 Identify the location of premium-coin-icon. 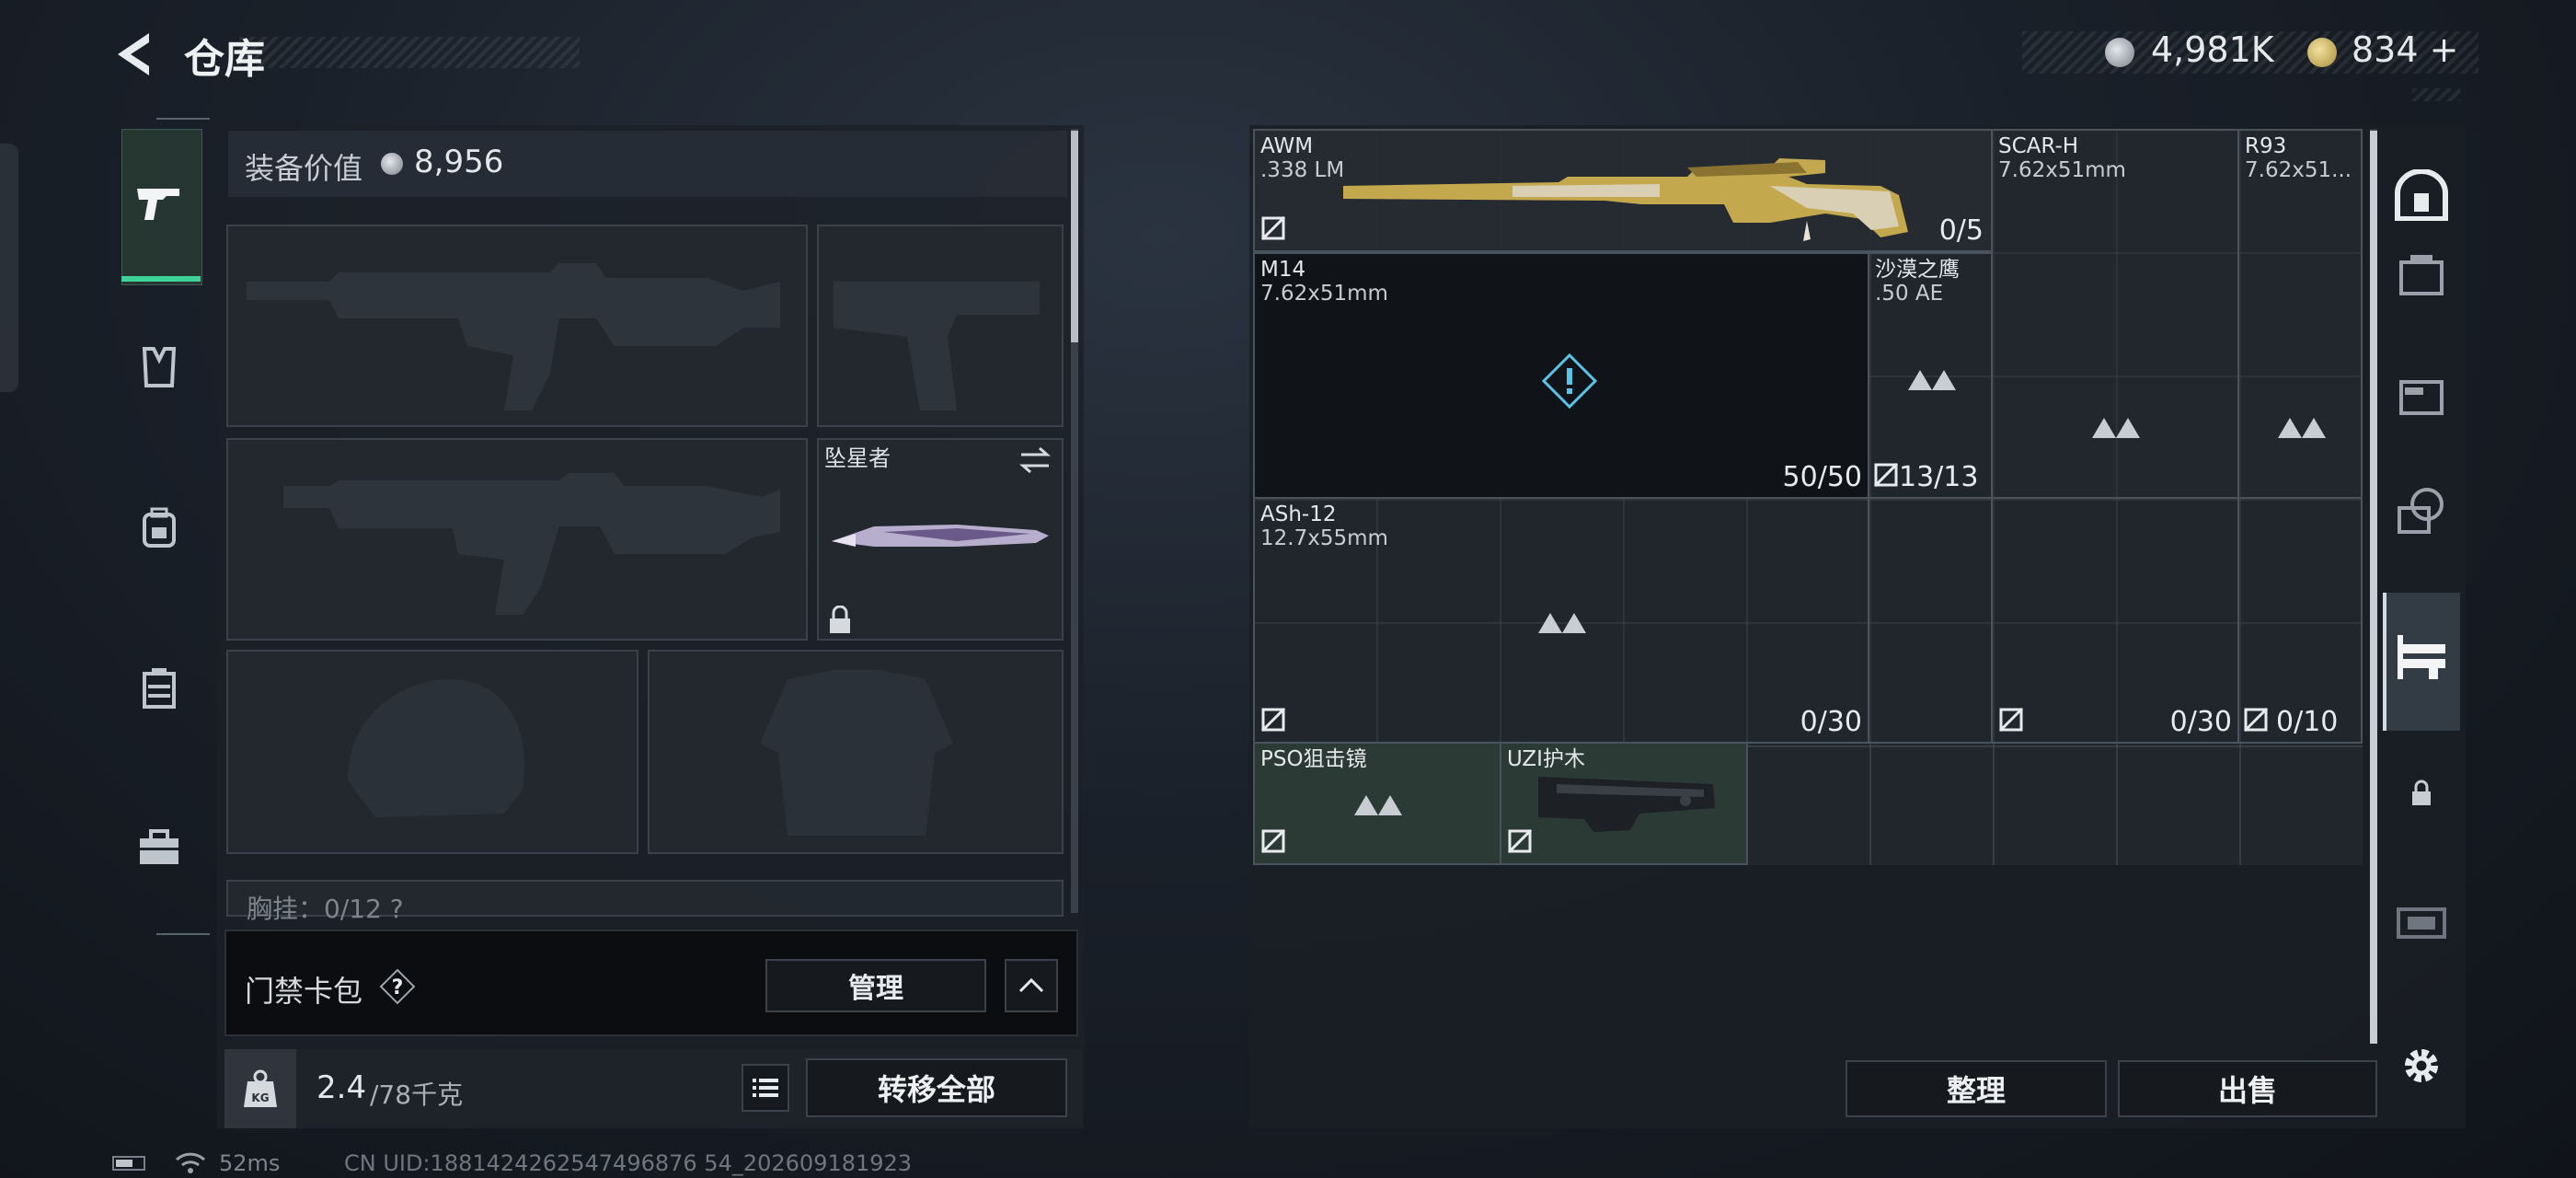
(2322, 53).